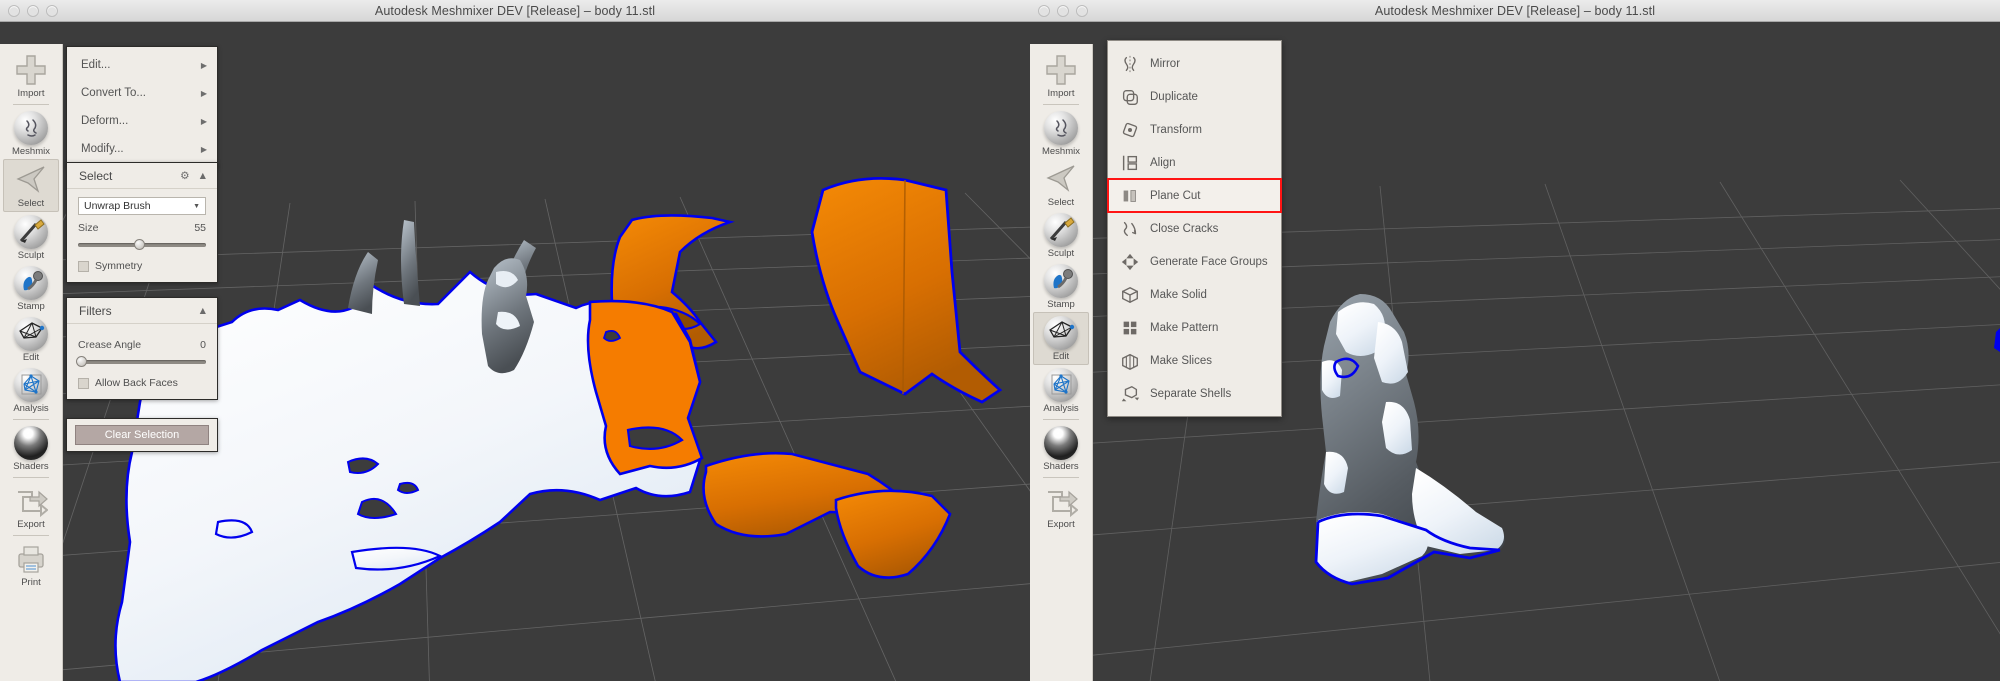 The height and width of the screenshot is (681, 2000). Describe the element at coordinates (1130, 97) in the screenshot. I see `duplicate-icon` at that location.